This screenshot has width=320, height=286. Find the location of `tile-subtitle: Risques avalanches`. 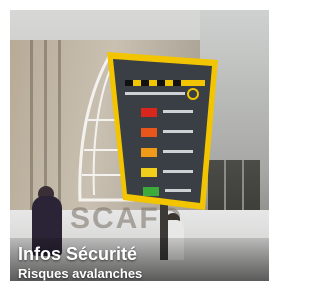

tile-subtitle: Risques avalanches is located at coordinates (80, 273).